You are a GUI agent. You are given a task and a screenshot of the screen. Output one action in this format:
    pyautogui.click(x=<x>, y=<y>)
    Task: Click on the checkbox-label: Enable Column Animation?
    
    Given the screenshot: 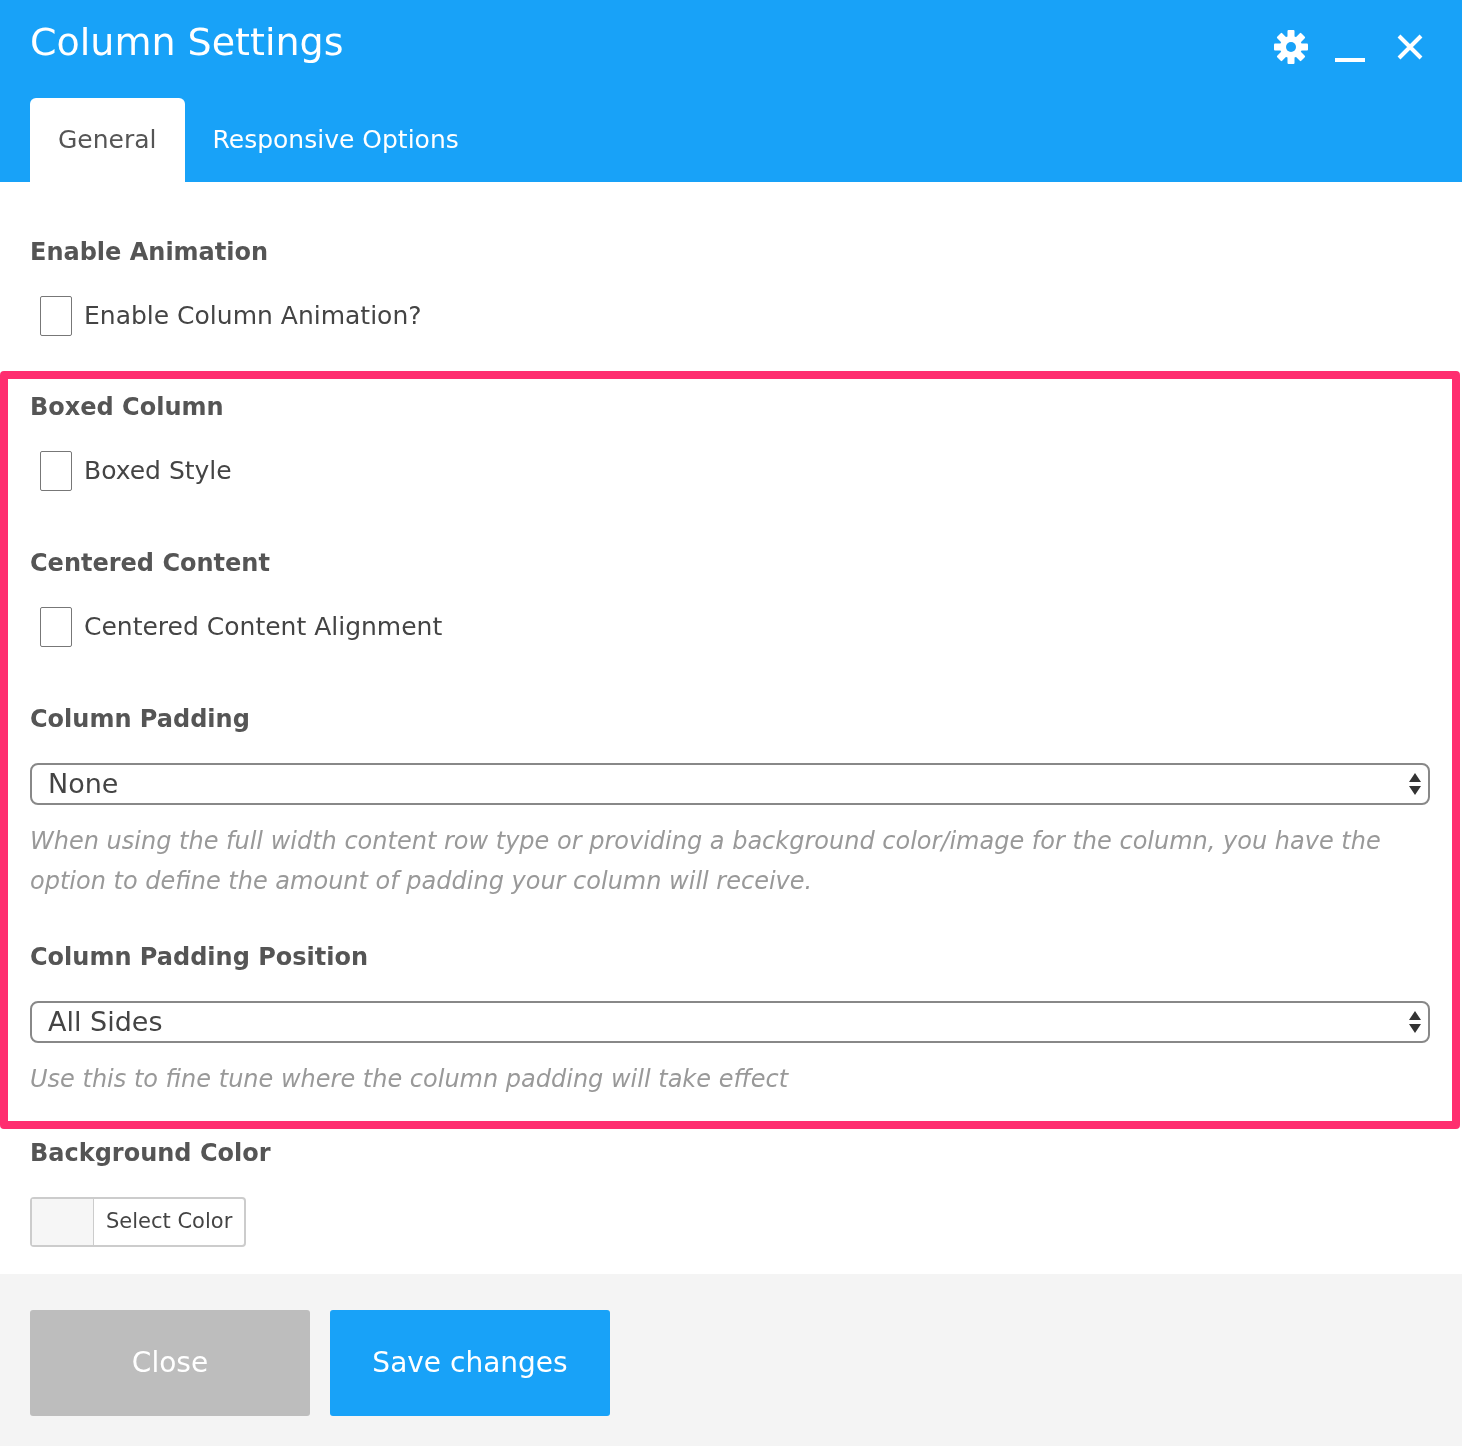 What is the action you would take?
    pyautogui.click(x=253, y=316)
    